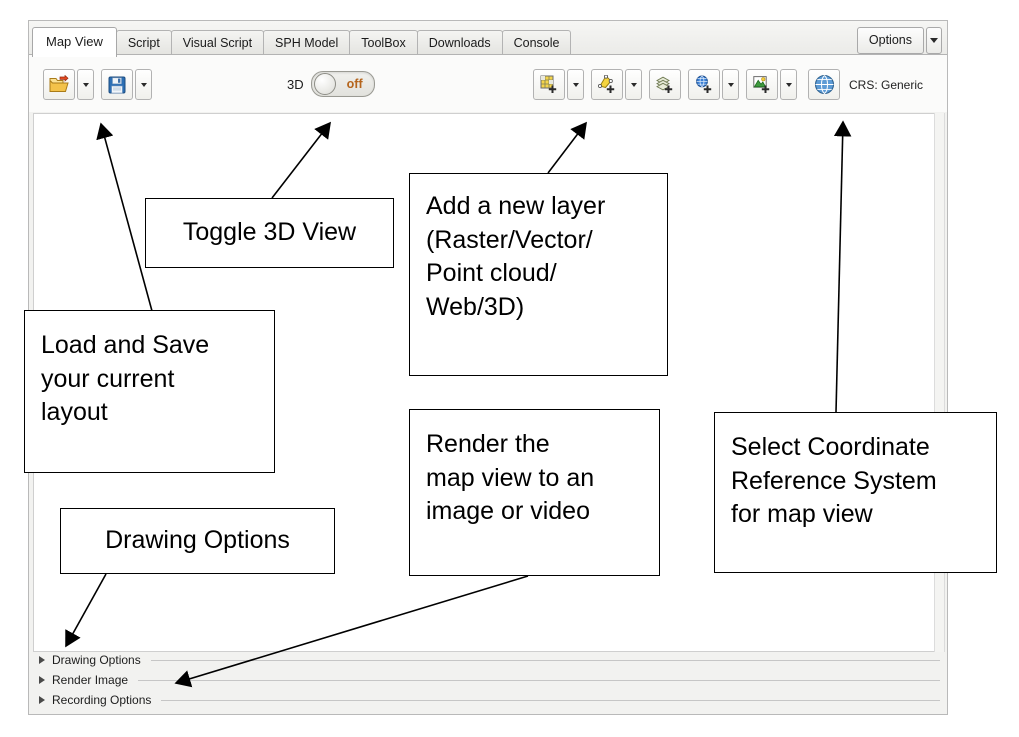 Image resolution: width=1019 pixels, height=737 pixels. I want to click on callout-text: Load and Save your current layout, so click(125, 379).